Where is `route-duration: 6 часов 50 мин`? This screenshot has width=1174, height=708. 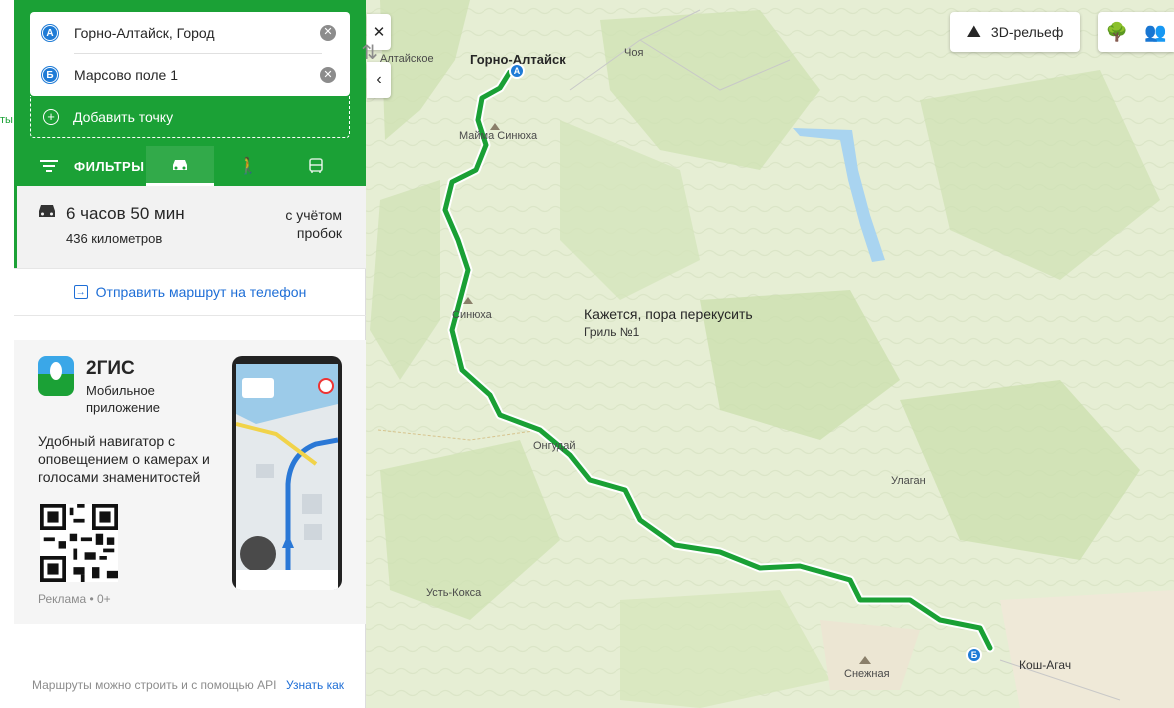
route-duration: 6 часов 50 мин is located at coordinates (125, 213).